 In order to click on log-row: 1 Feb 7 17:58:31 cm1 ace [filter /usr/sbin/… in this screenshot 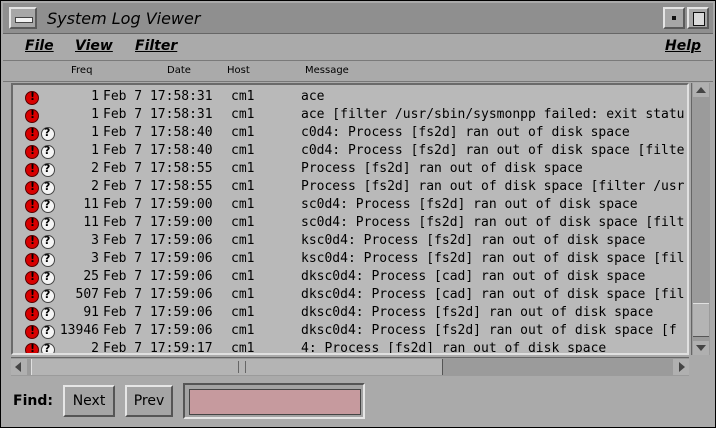, I will do `click(350, 116)`.